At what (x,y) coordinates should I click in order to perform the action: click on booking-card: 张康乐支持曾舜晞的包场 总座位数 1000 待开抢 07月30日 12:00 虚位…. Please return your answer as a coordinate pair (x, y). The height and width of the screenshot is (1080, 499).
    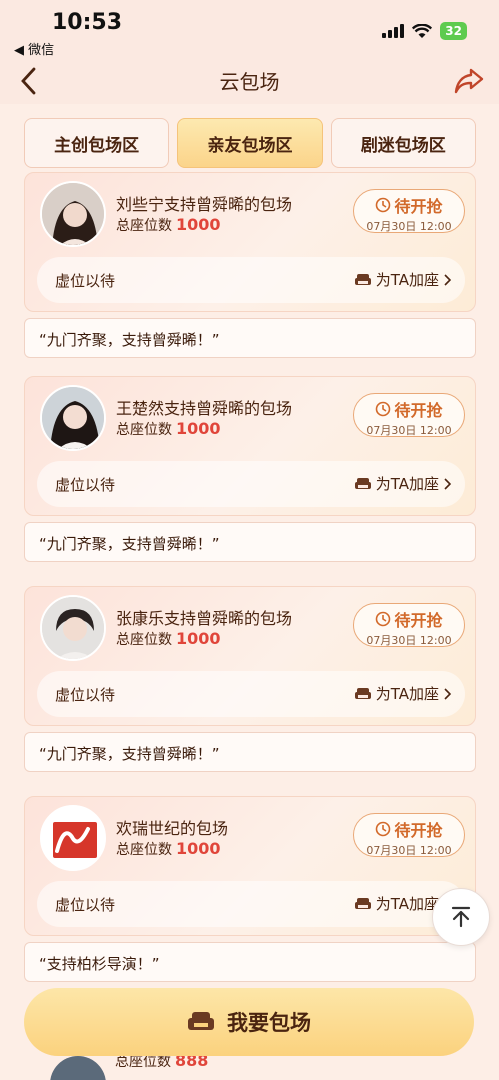
    Looking at the image, I should click on (250, 656).